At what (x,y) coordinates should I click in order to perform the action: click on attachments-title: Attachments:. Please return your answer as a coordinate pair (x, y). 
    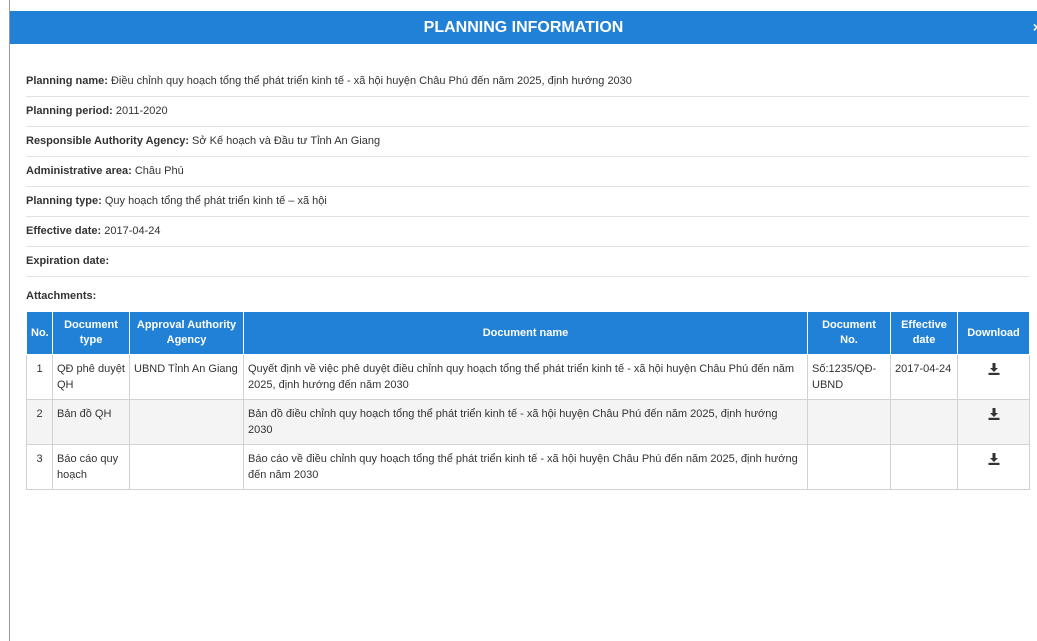
    Looking at the image, I should click on (61, 296).